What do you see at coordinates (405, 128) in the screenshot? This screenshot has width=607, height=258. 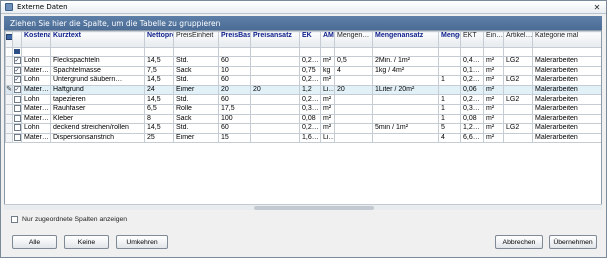 I see `cell-mengenansatz: 5min / 1m²` at bounding box center [405, 128].